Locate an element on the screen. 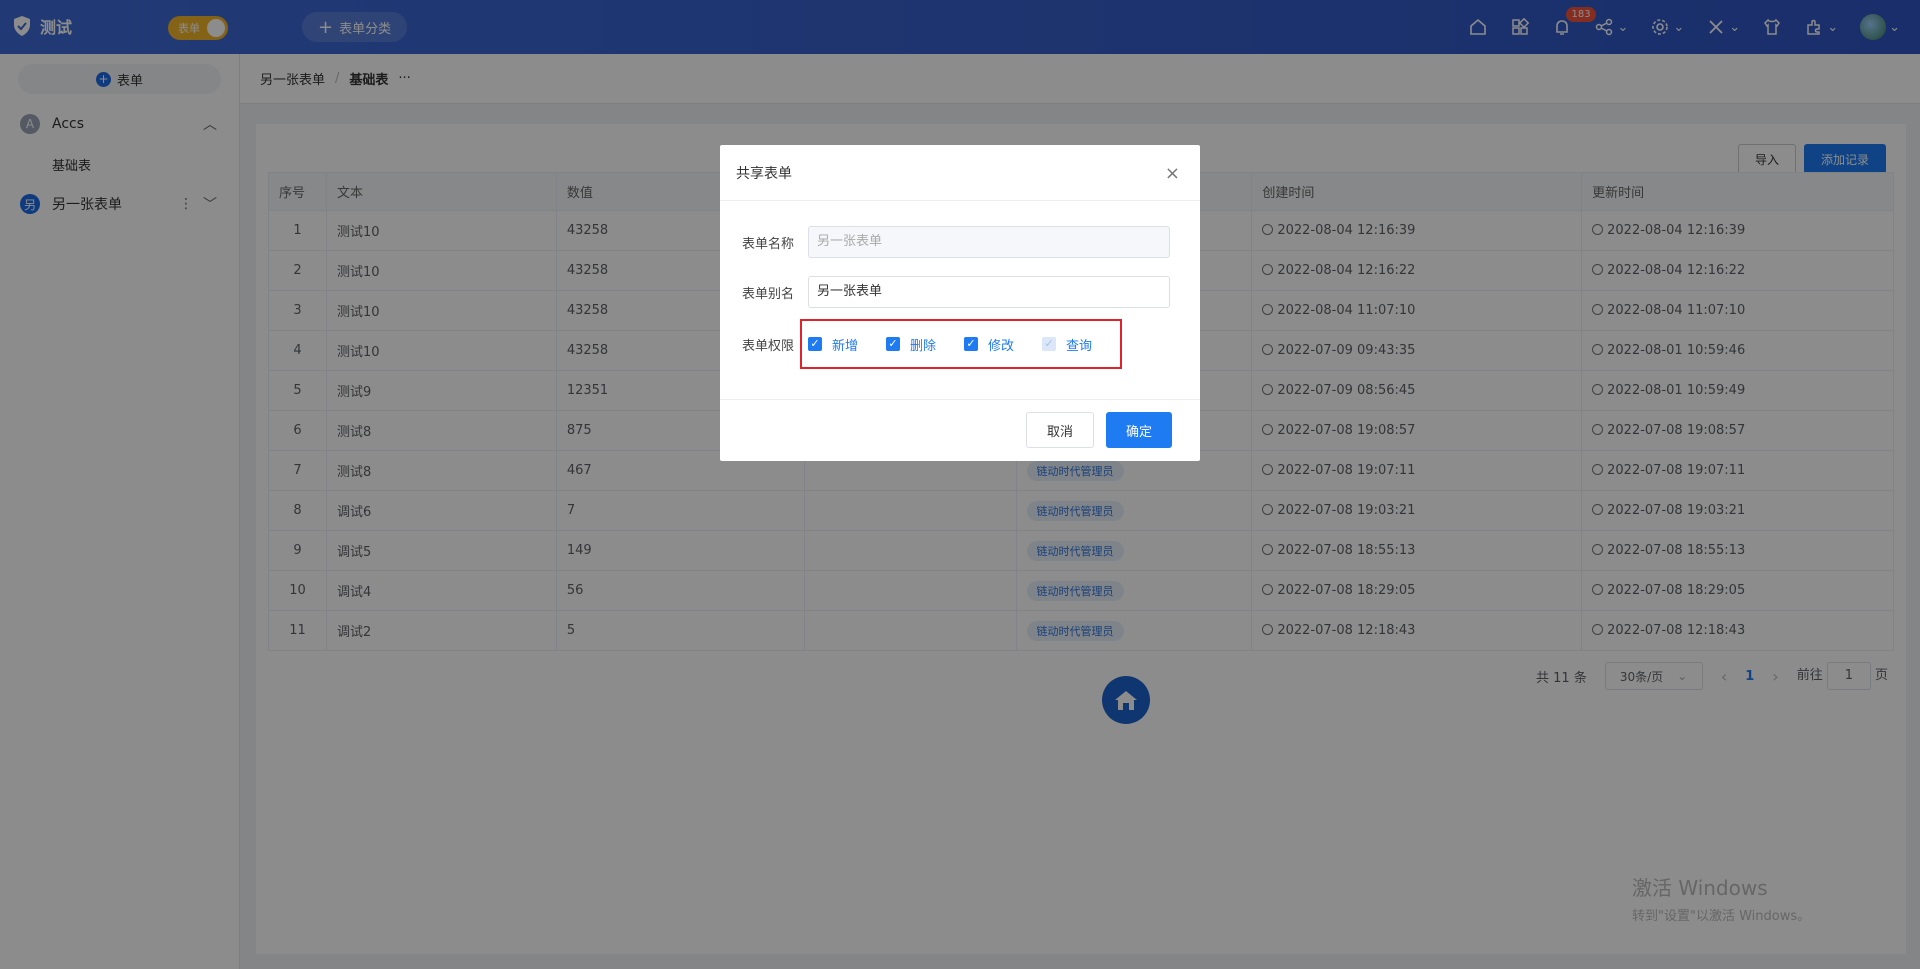 The height and width of the screenshot is (969, 1920). highlight-box is located at coordinates (961, 343).